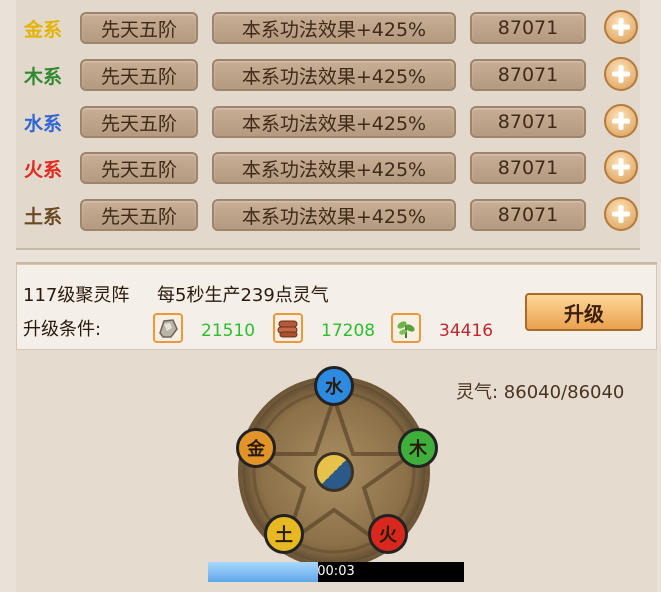 The width and height of the screenshot is (661, 592). What do you see at coordinates (228, 331) in the screenshot?
I see `stone-count: 21510` at bounding box center [228, 331].